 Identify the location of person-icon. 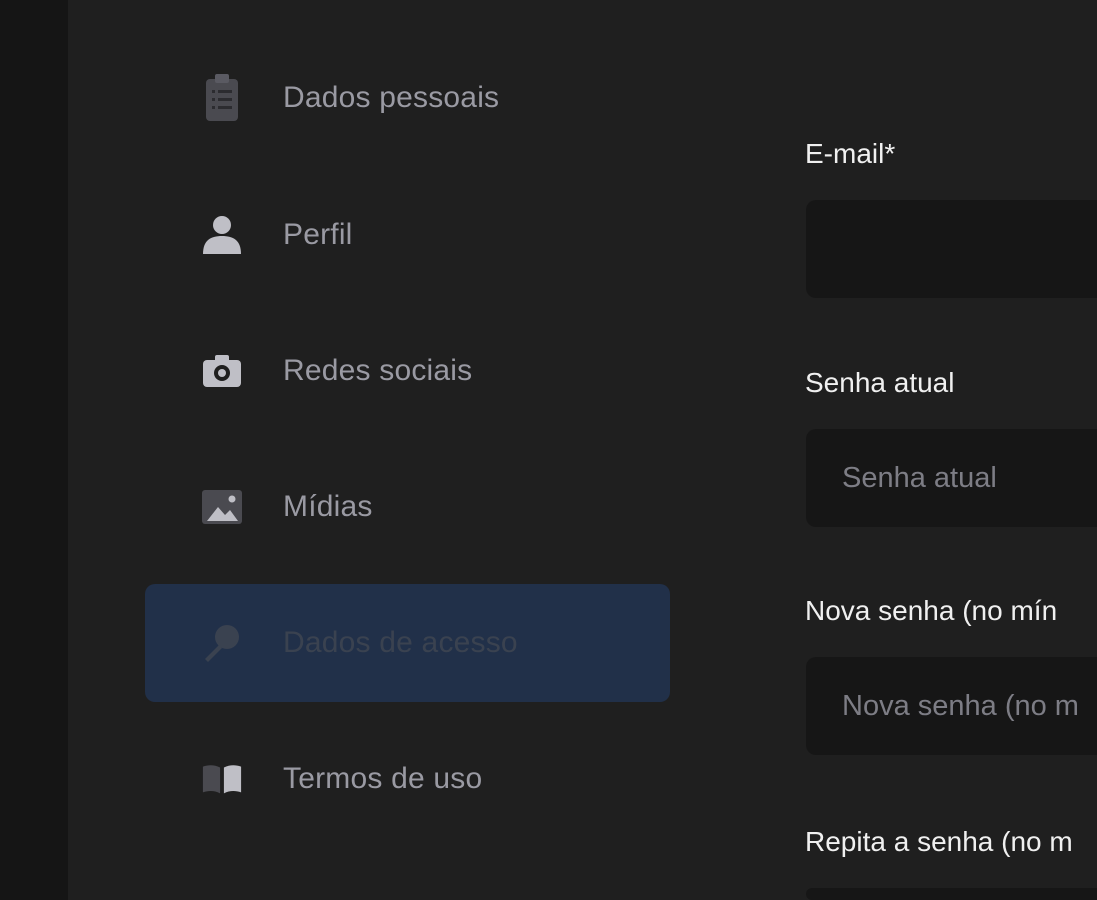
(222, 235).